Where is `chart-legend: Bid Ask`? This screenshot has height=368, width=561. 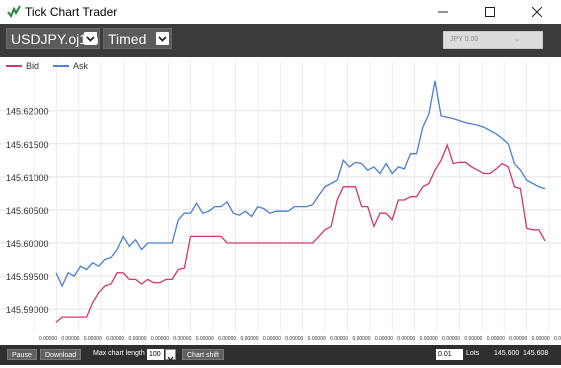 chart-legend: Bid Ask is located at coordinates (54, 66).